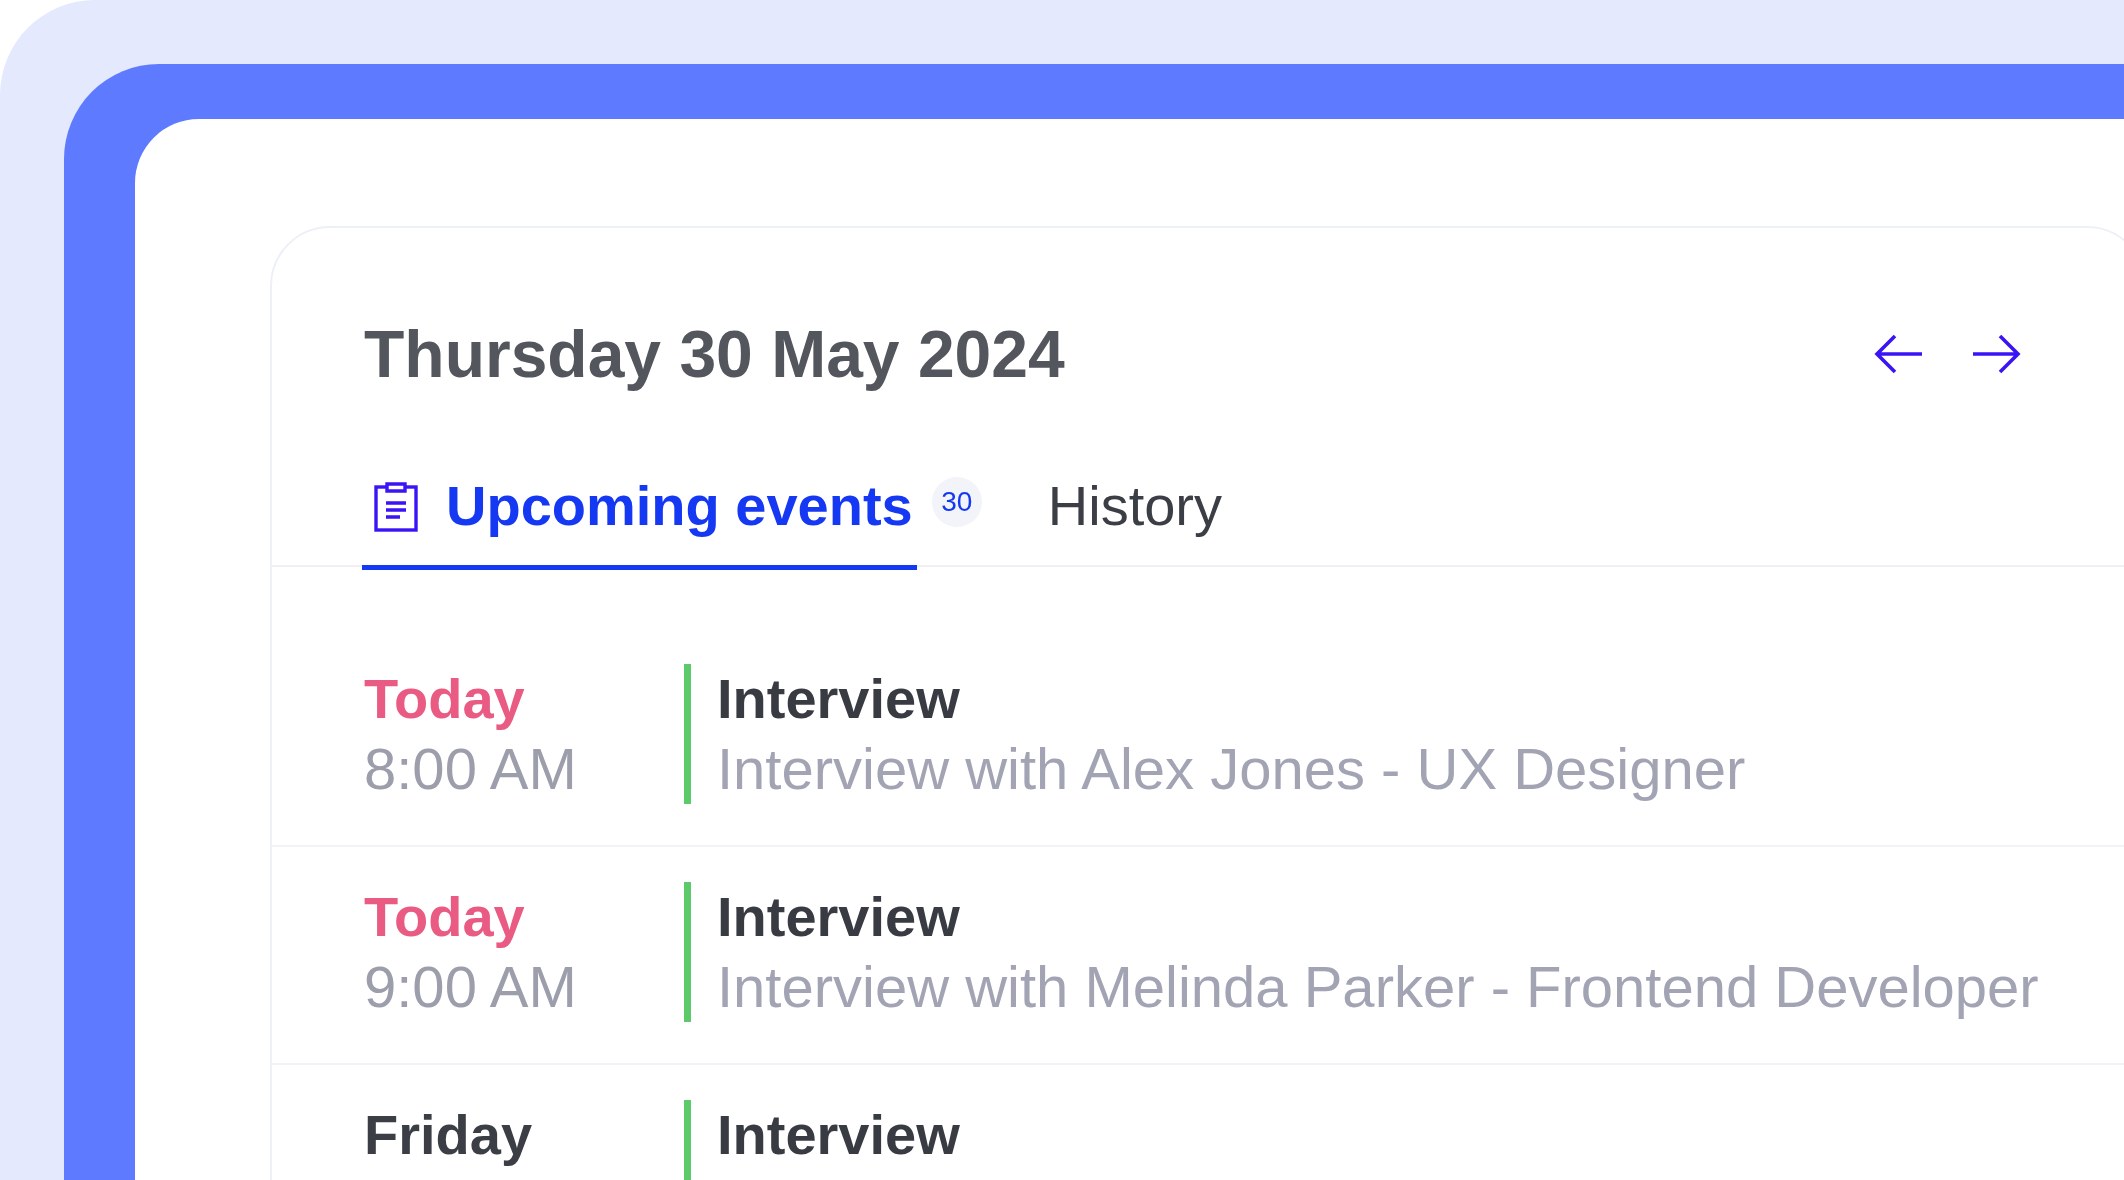 This screenshot has width=2124, height=1180. Describe the element at coordinates (1231, 769) in the screenshot. I see `event-description: Interview with Alex Jones - UX Designer` at that location.